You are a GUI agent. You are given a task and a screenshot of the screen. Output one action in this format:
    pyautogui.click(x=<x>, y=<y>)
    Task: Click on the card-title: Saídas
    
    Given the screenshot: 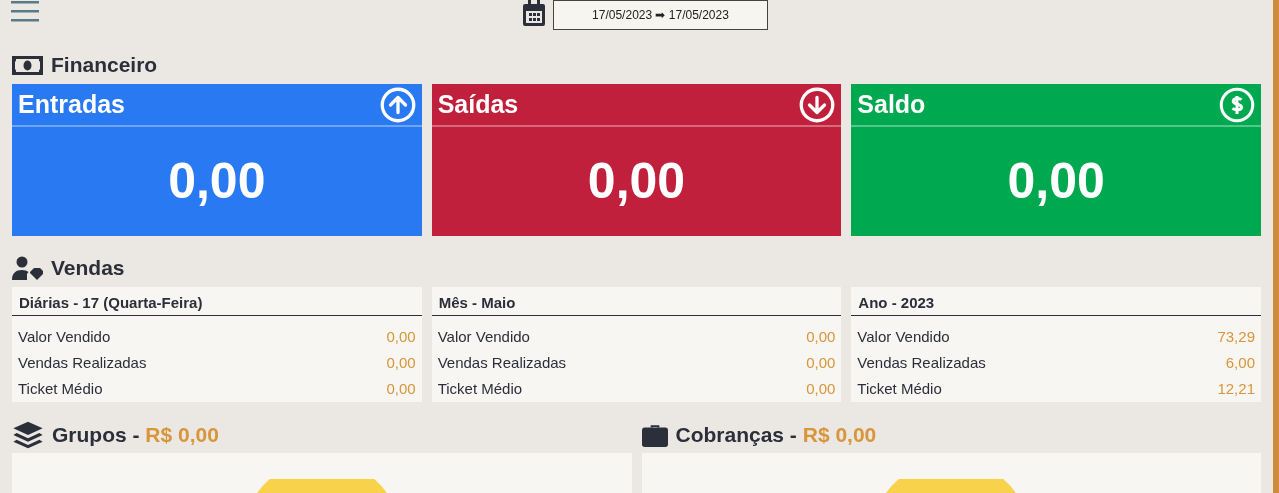 What is the action you would take?
    pyautogui.click(x=478, y=104)
    